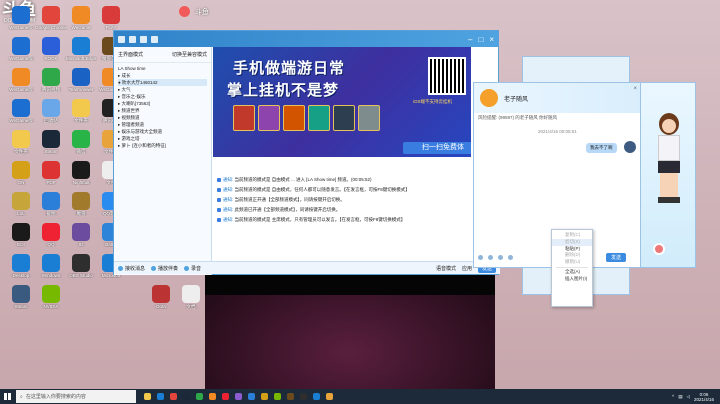  I want to click on apps-button: 应用, so click(467, 268).